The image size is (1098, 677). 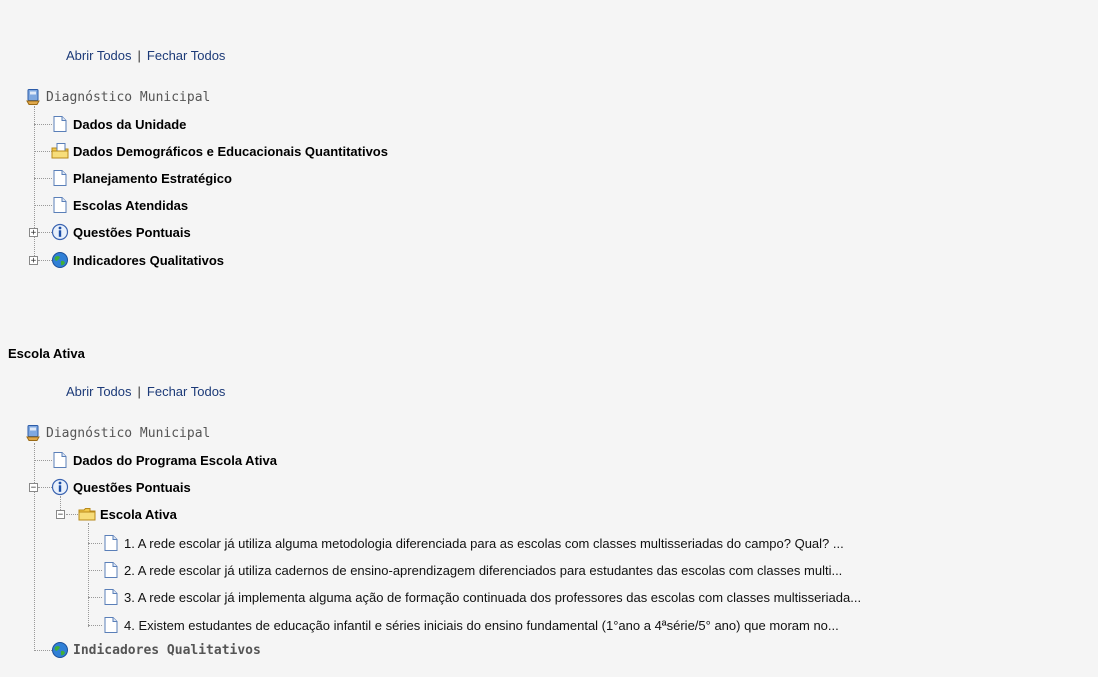 I want to click on tree1-item-dados-unidade: Dados da Unidade, so click(x=118, y=124).